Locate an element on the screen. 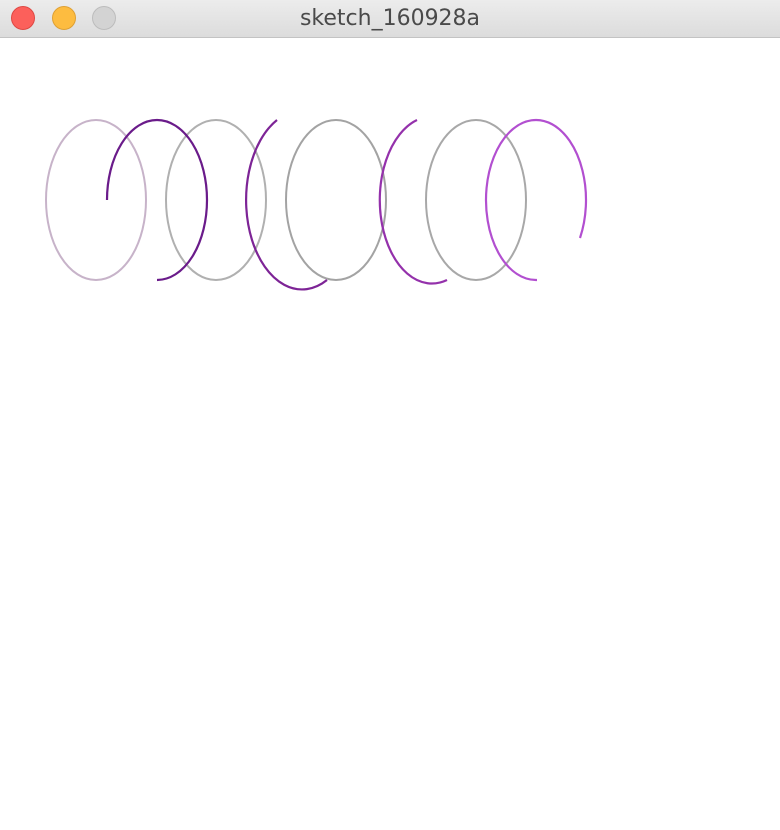 Image resolution: width=780 pixels, height=830 pixels. title-bar: sketch_160928a is located at coordinates (390, 19).